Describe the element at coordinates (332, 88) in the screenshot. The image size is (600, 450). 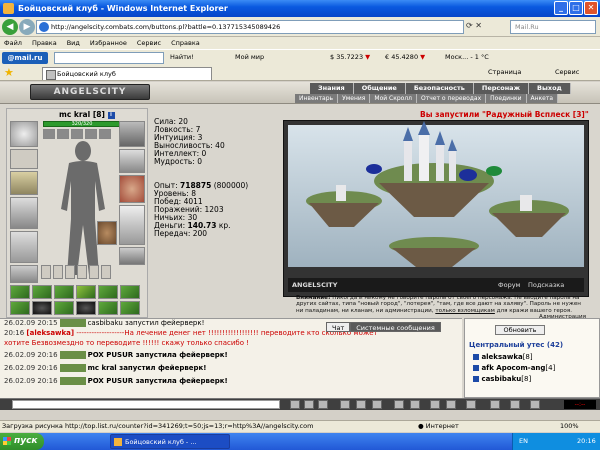
I see `menu-knowledge: Знания` at that location.